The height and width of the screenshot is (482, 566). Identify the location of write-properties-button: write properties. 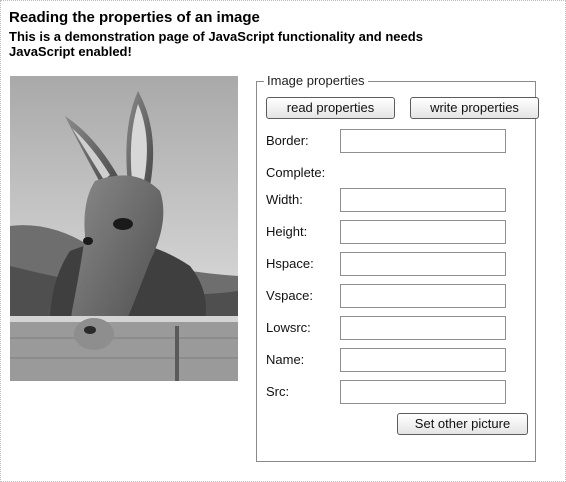
(474, 108).